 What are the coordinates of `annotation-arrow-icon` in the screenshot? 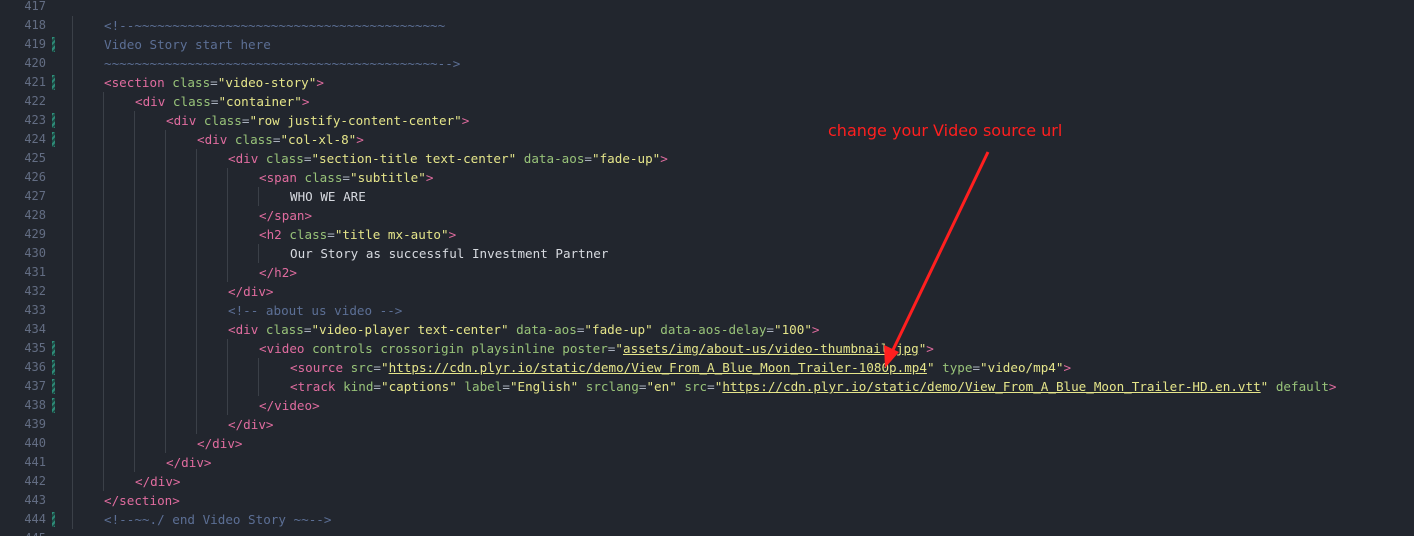 It's located at (937, 259).